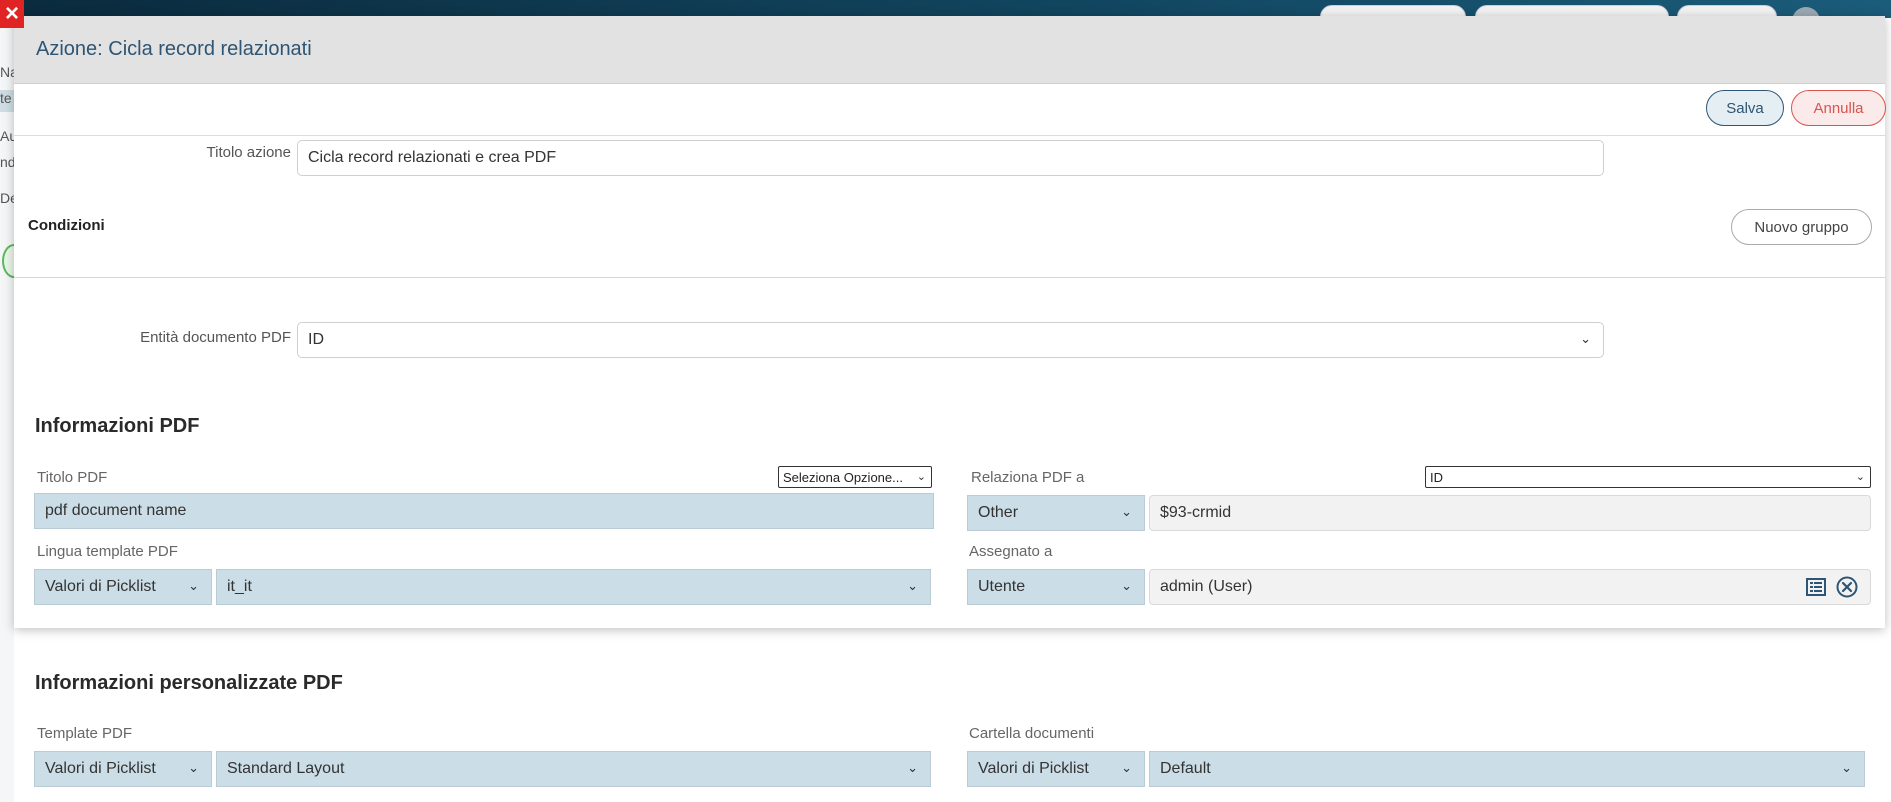 The height and width of the screenshot is (802, 1891). What do you see at coordinates (1507, 769) in the screenshot?
I see `documents-folder-select: Default ⌄` at bounding box center [1507, 769].